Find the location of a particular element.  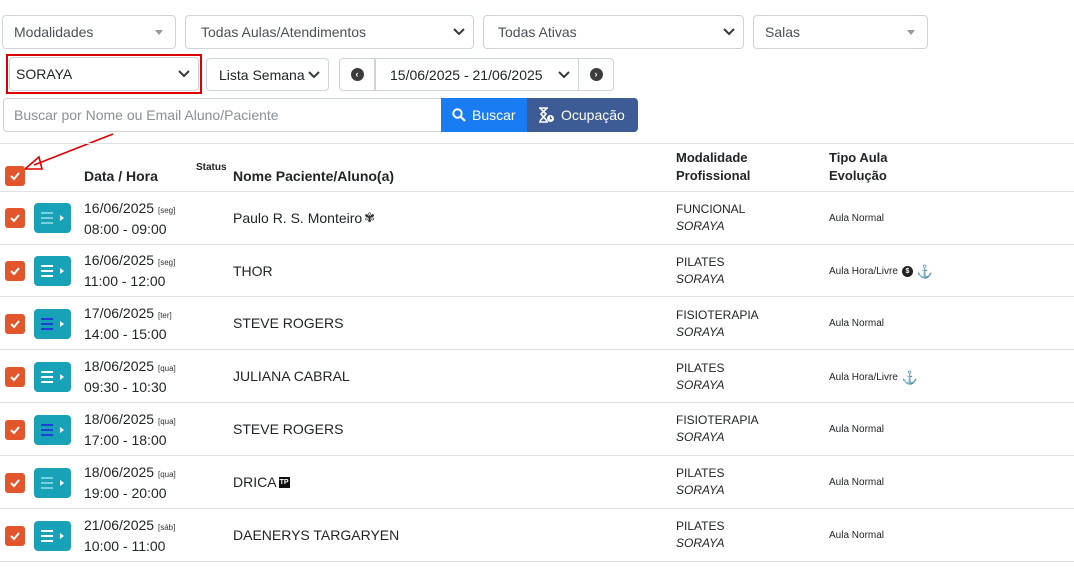

period-select: 15/06/2025 - 21/06/2025 is located at coordinates (477, 74).